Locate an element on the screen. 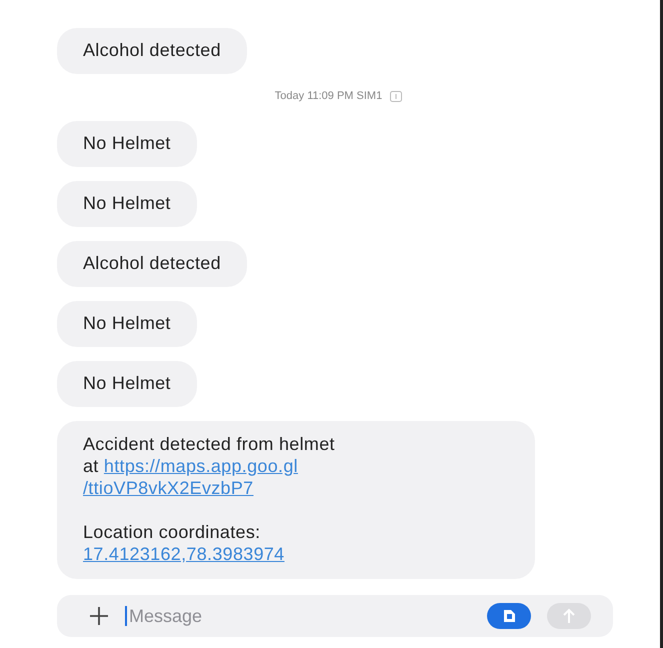 This screenshot has height=648, width=663. sim-card-button is located at coordinates (509, 616).